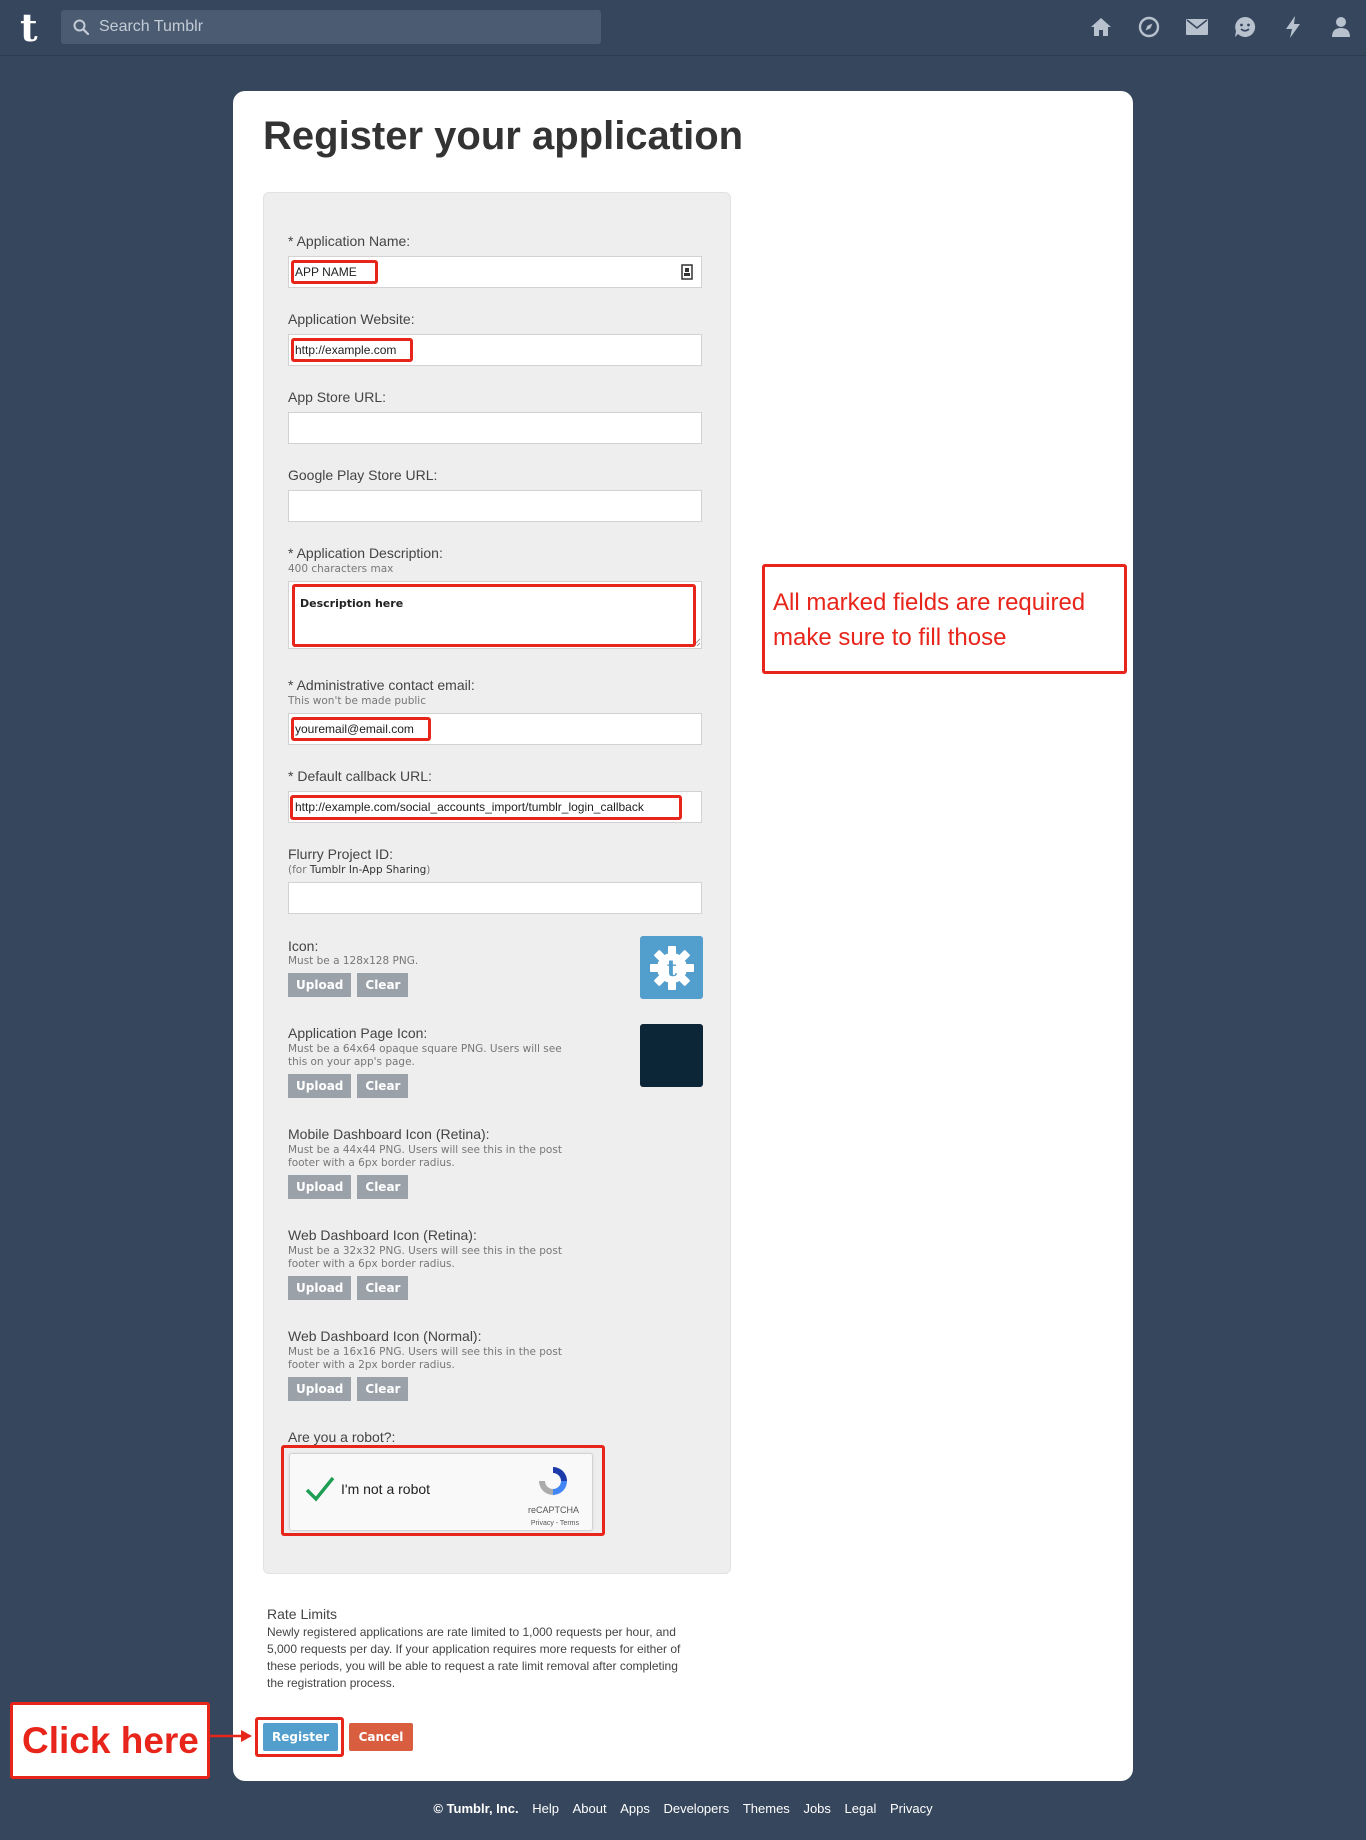  I want to click on app-icon-preview: t, so click(671, 967).